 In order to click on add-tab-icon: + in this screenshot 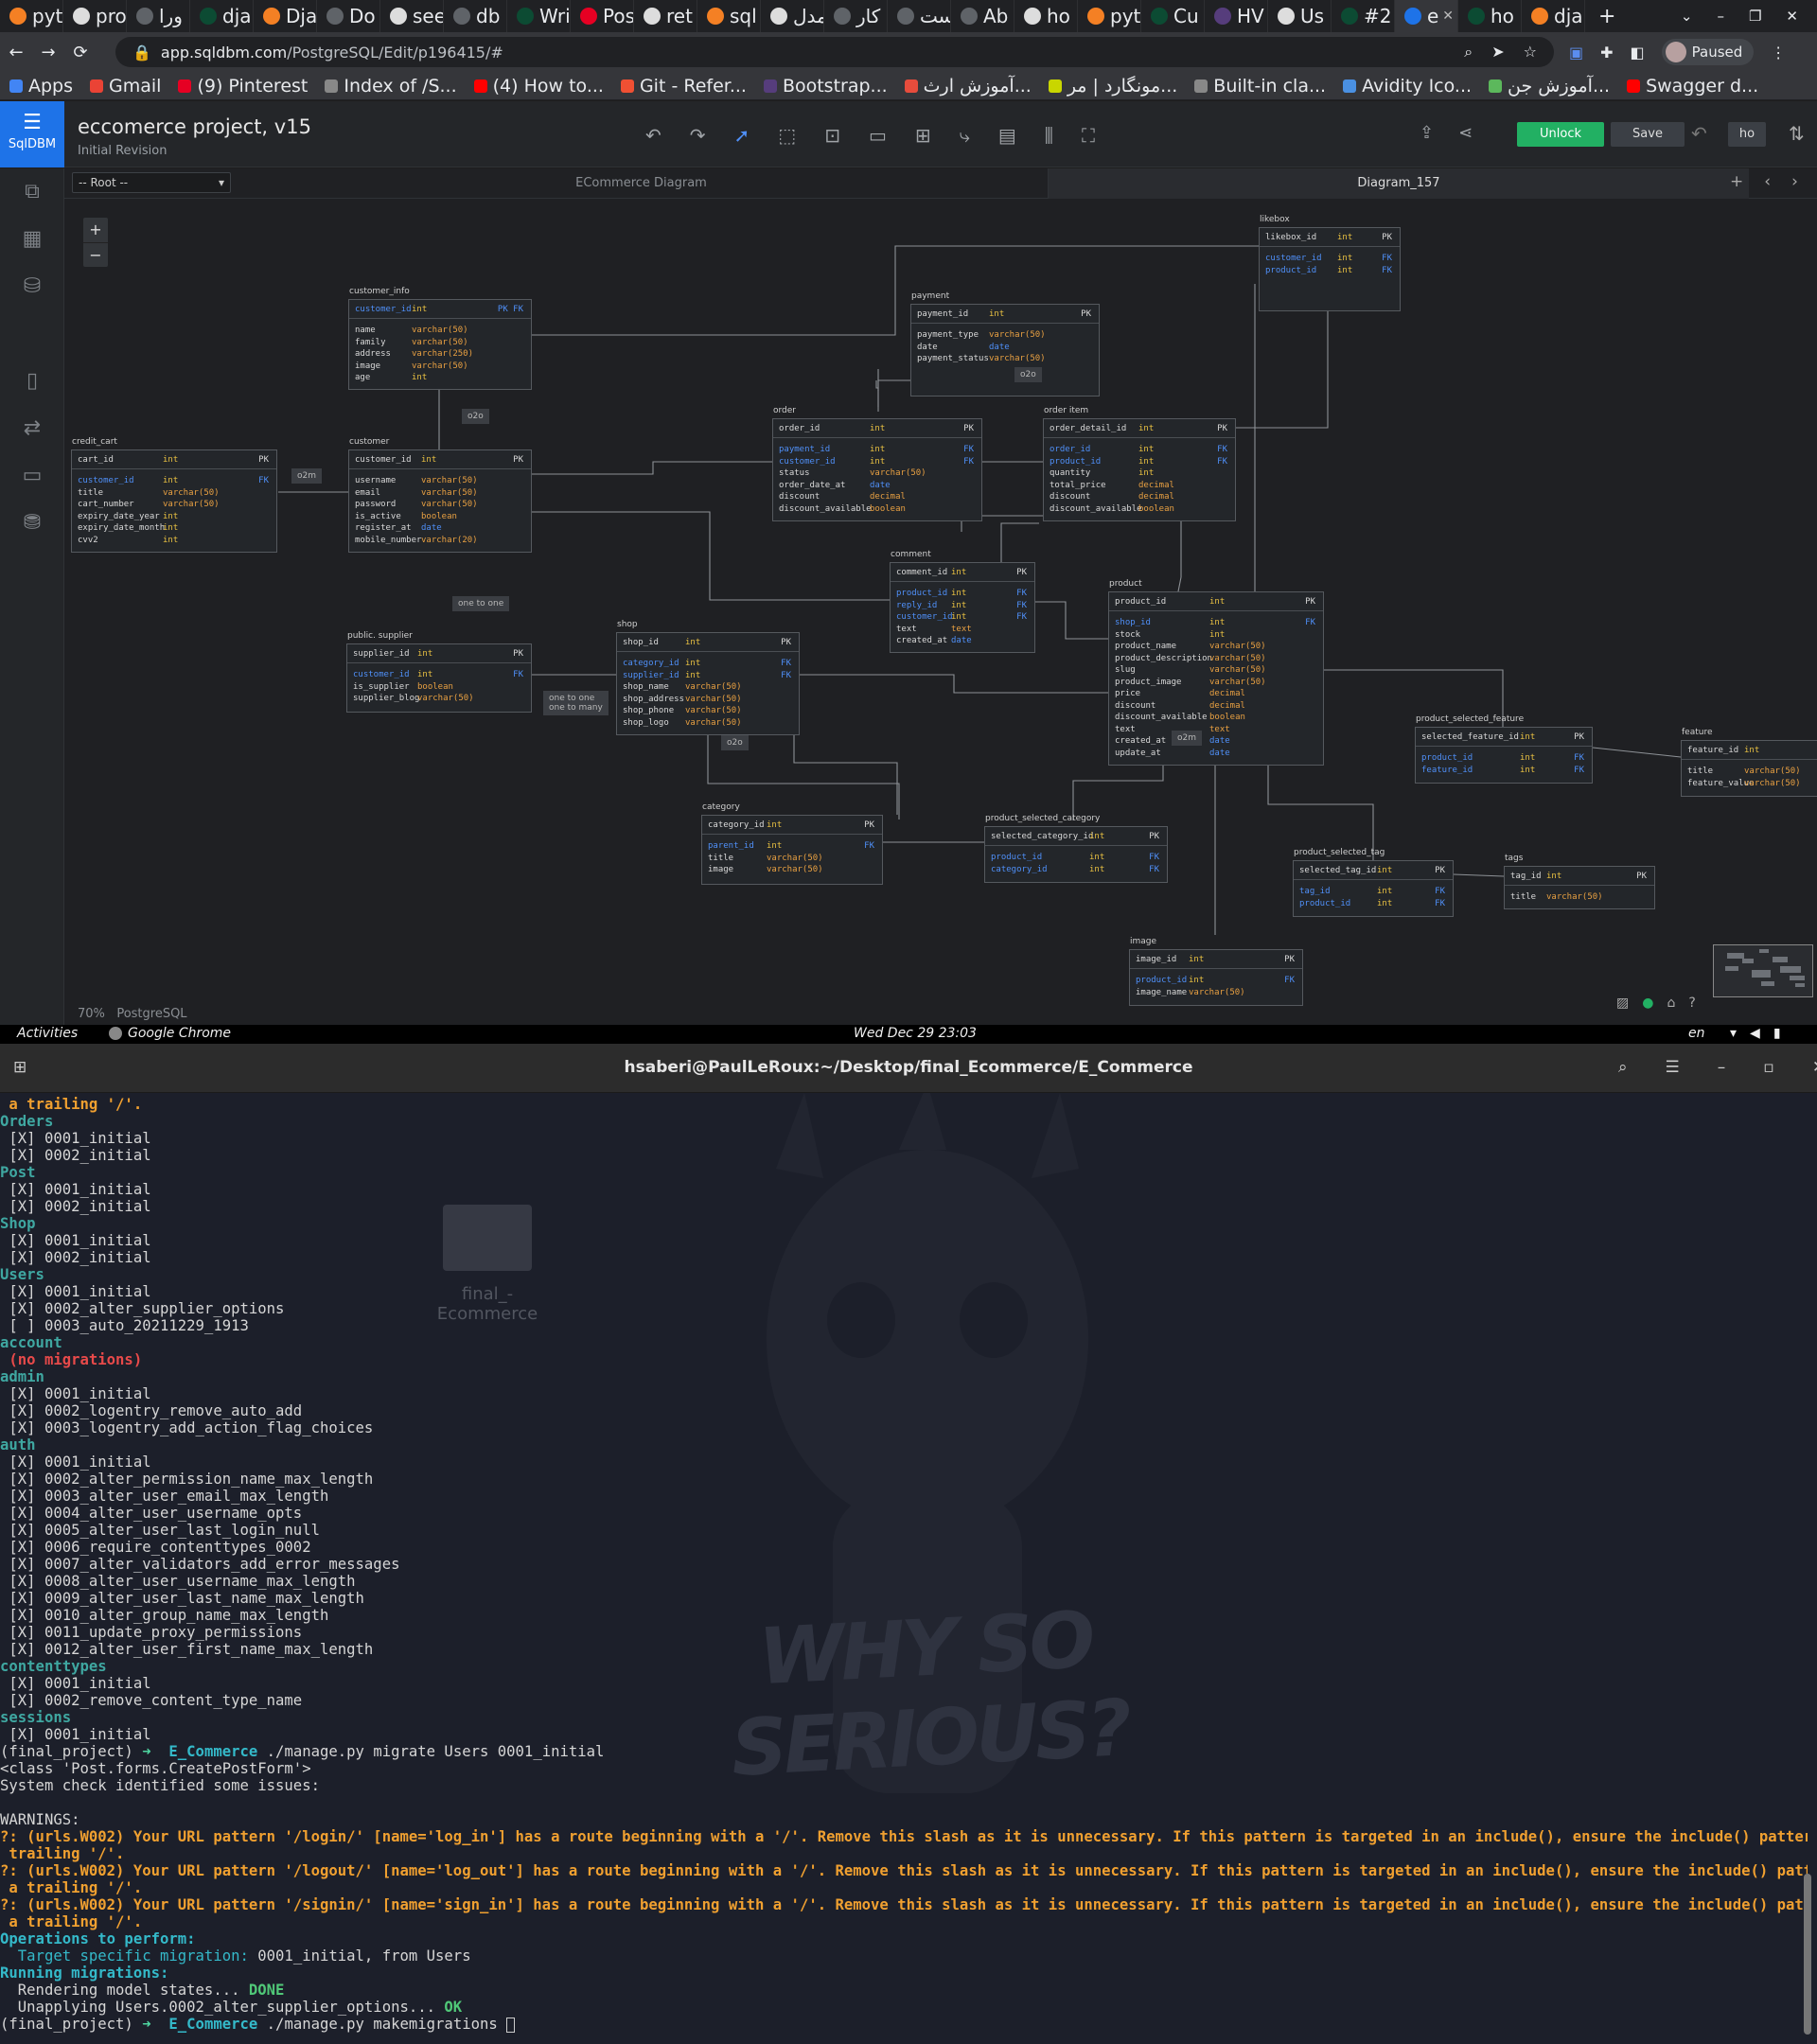, I will do `click(1736, 181)`.